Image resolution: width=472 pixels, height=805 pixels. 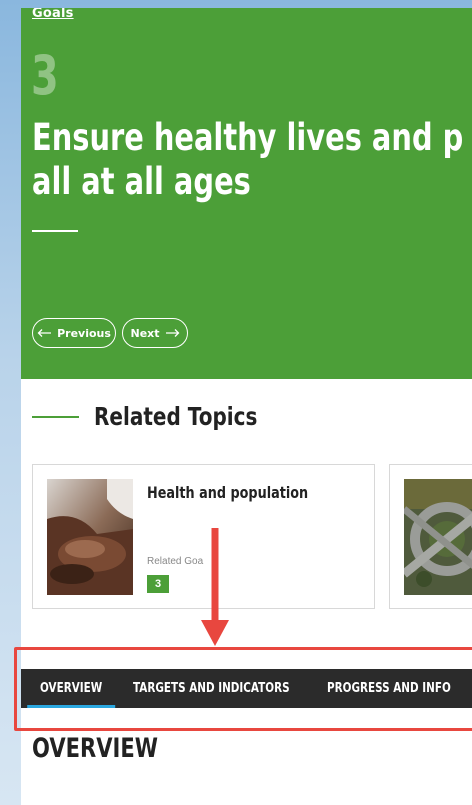 What do you see at coordinates (243, 689) in the screenshot?
I see `annotation-highlight-box` at bounding box center [243, 689].